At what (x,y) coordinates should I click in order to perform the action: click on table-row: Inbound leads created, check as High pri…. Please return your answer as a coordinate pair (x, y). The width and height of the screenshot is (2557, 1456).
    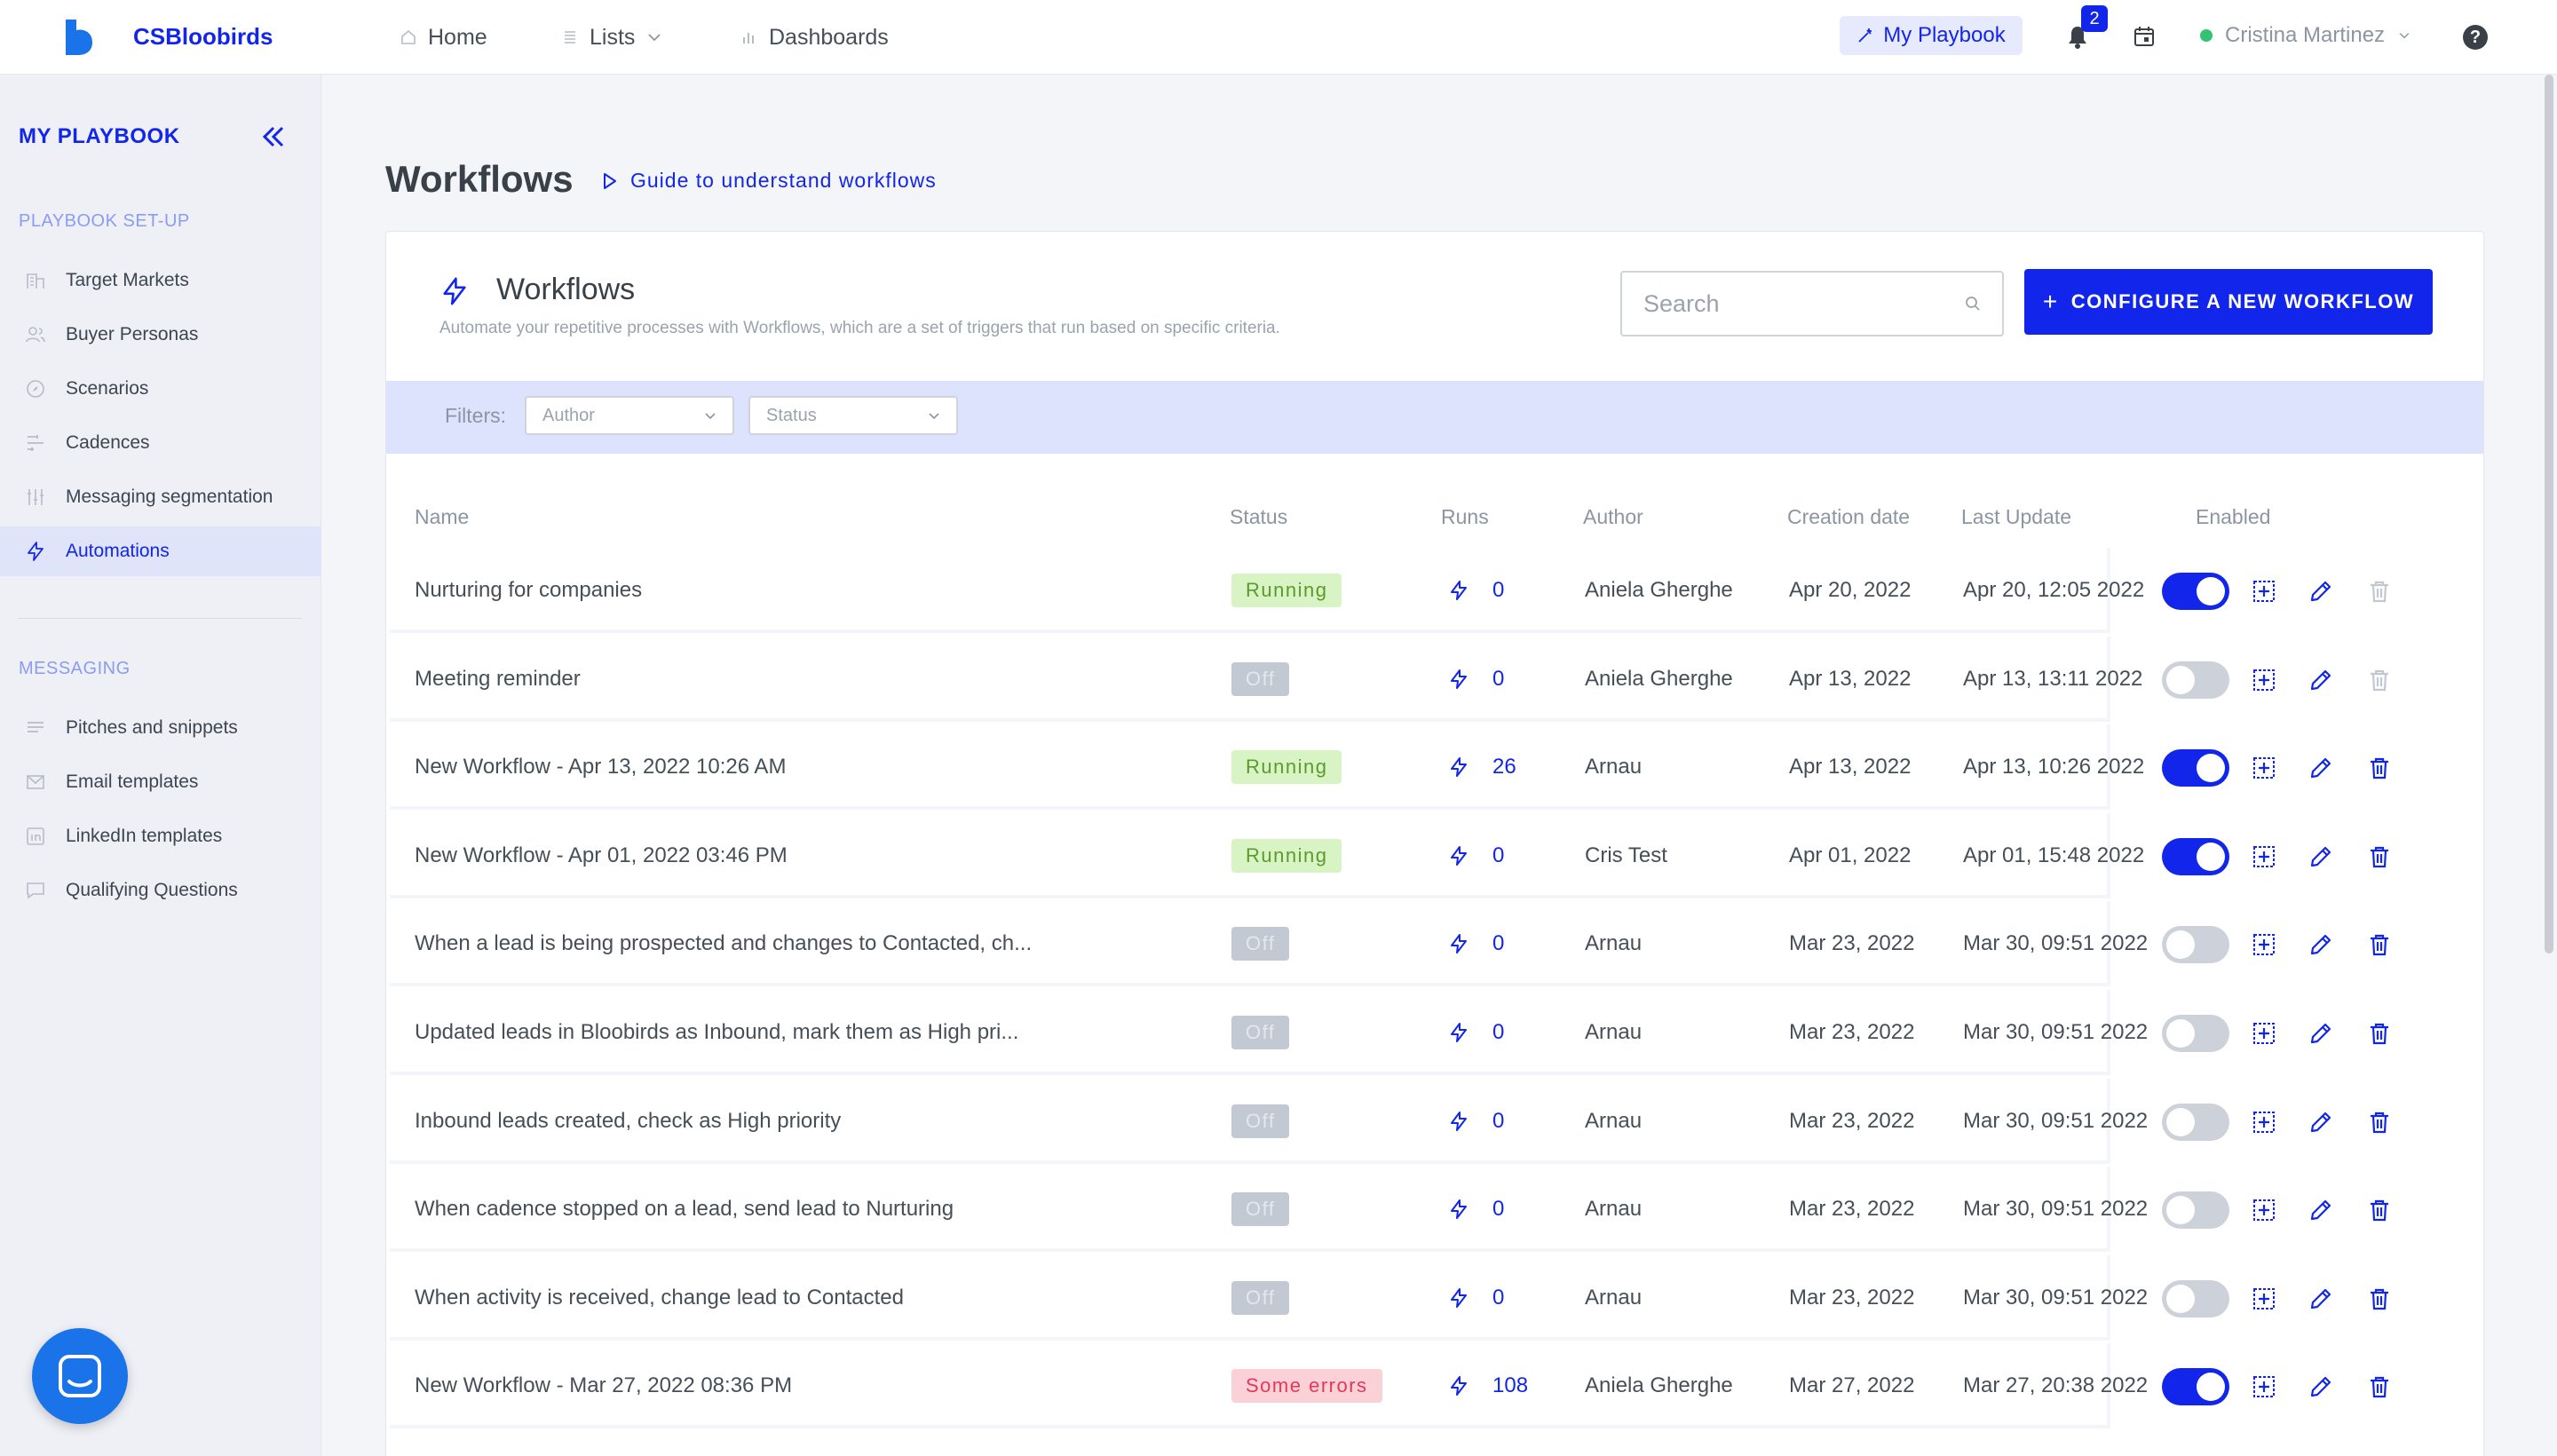
    Looking at the image, I should click on (1430, 1121).